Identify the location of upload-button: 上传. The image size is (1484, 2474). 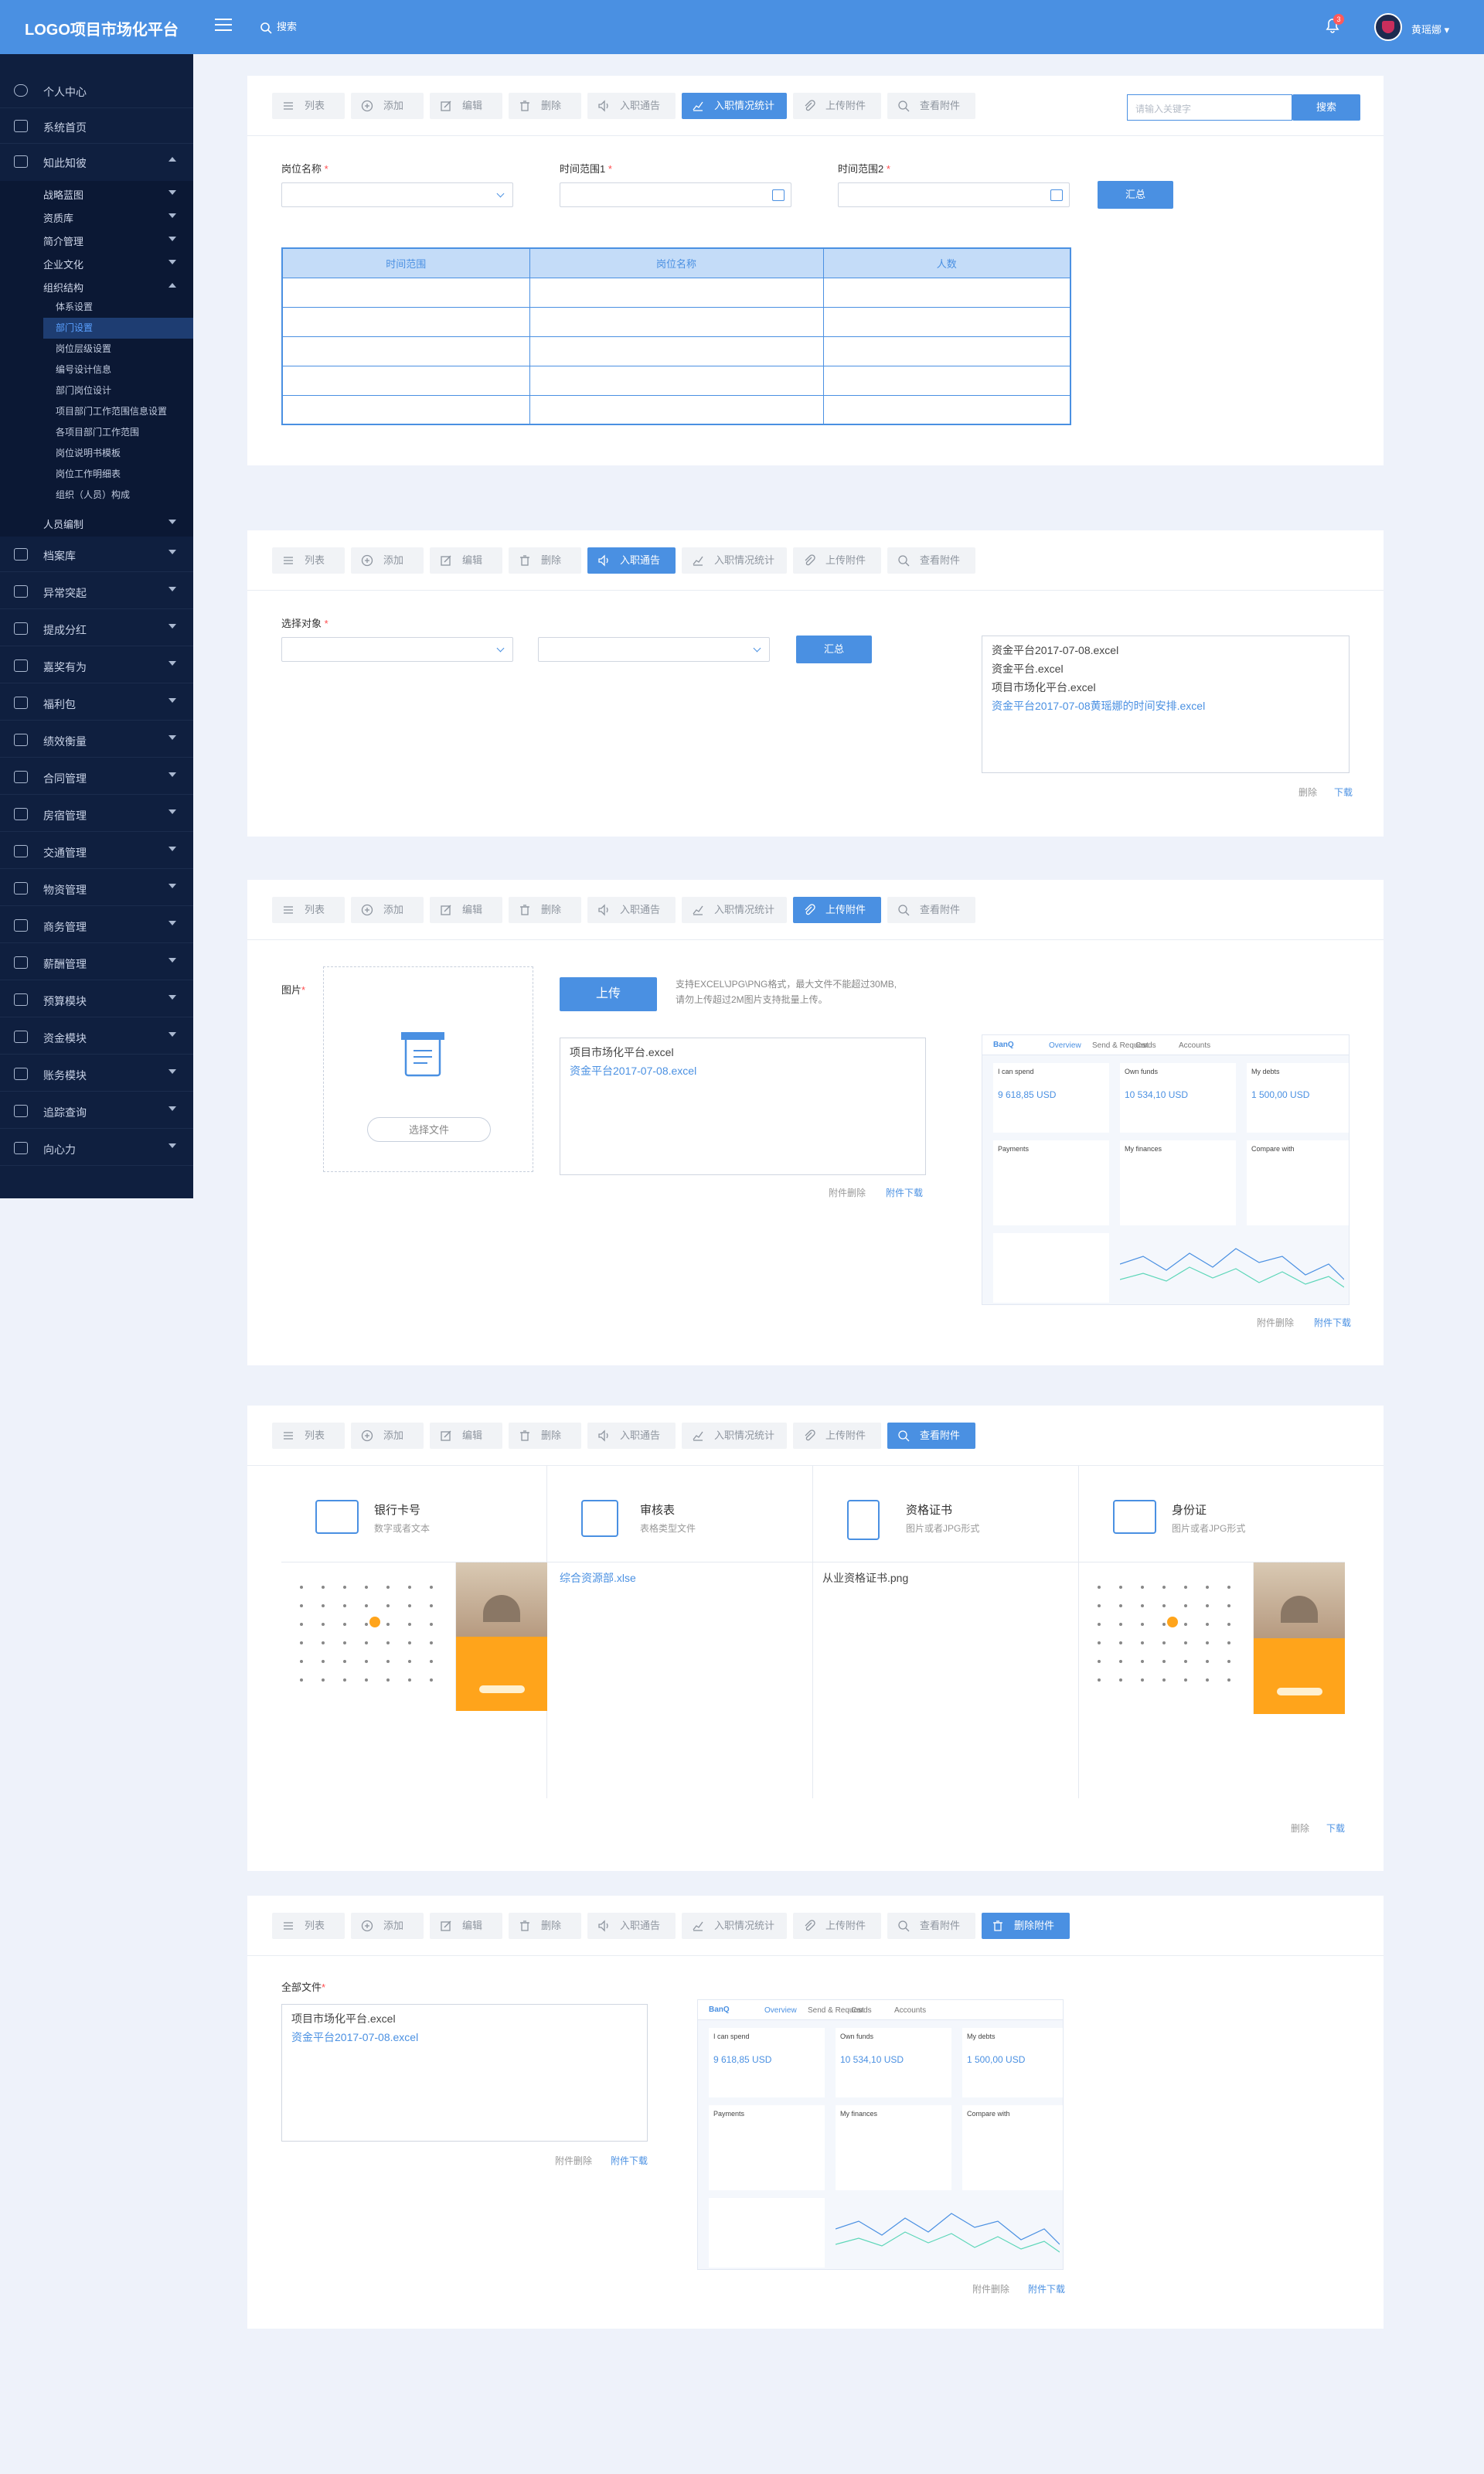
(608, 994).